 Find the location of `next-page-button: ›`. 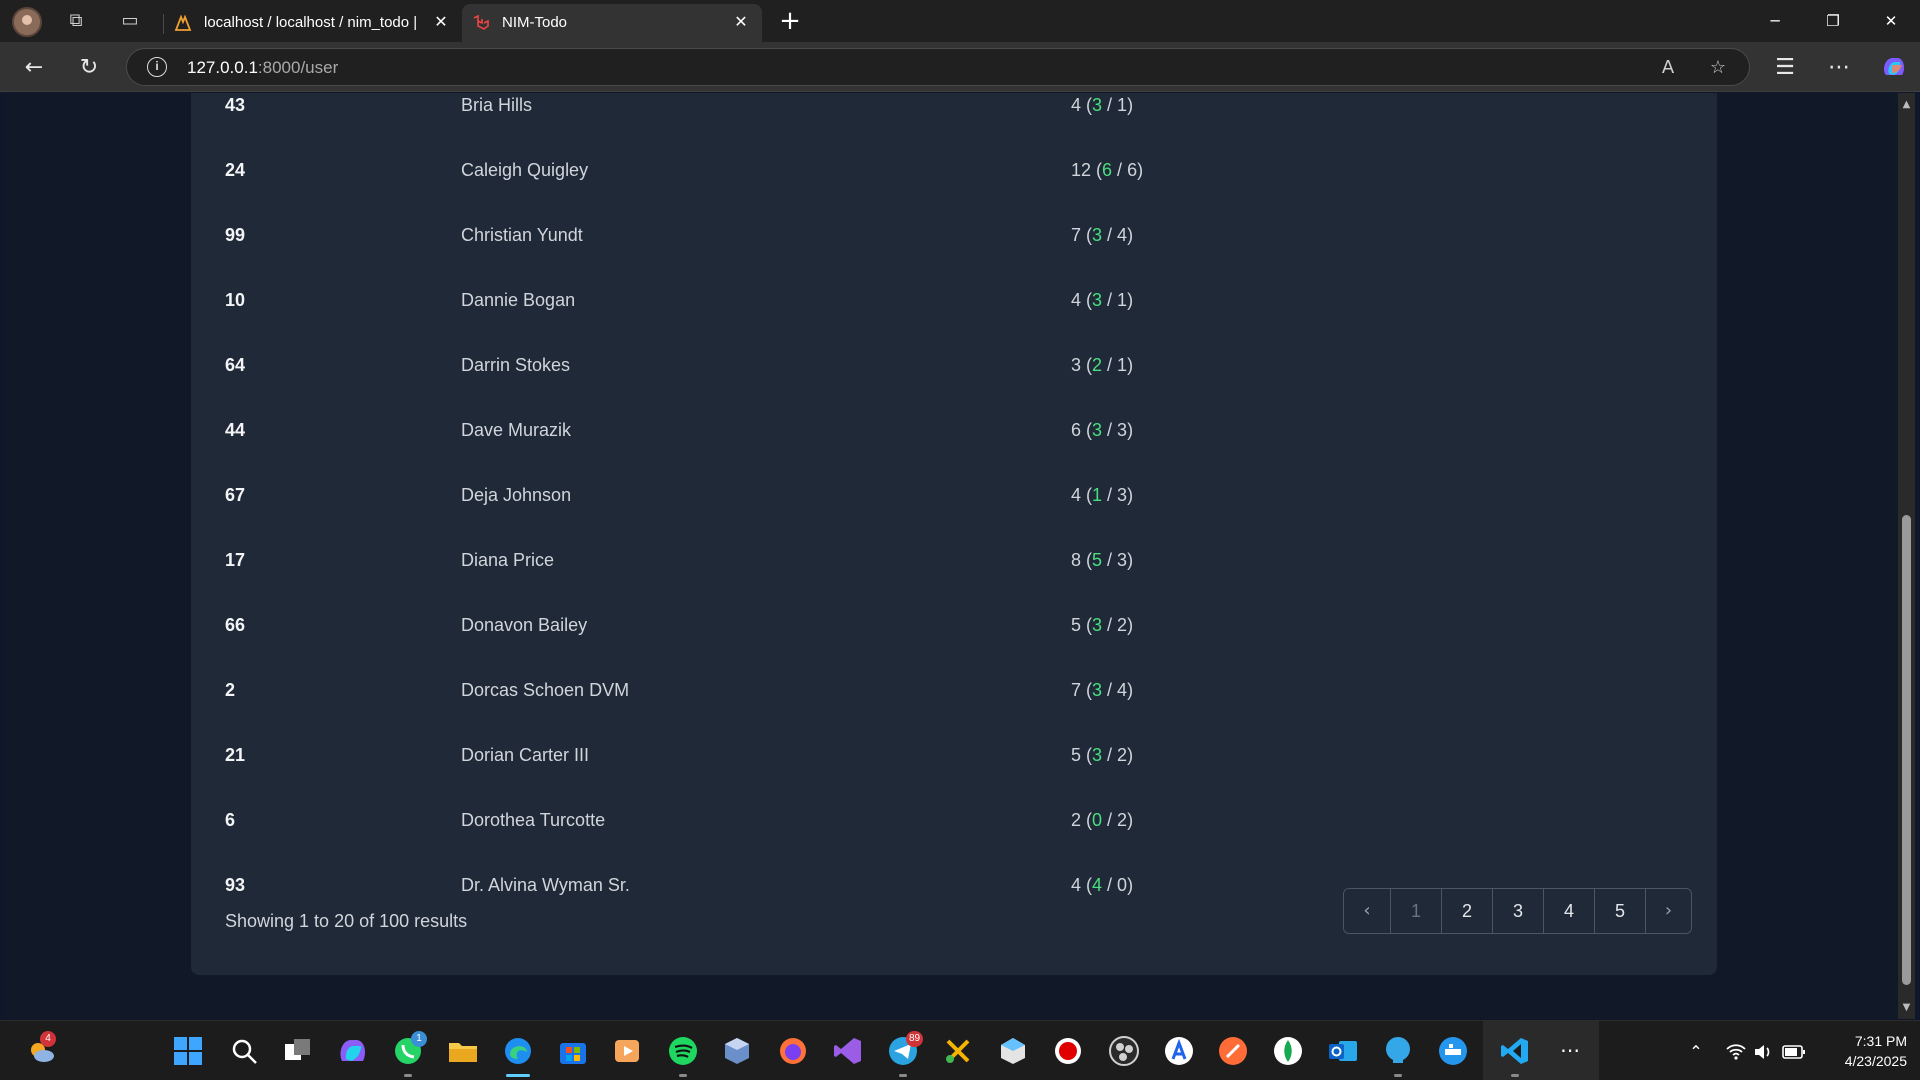

next-page-button: › is located at coordinates (1668, 911).